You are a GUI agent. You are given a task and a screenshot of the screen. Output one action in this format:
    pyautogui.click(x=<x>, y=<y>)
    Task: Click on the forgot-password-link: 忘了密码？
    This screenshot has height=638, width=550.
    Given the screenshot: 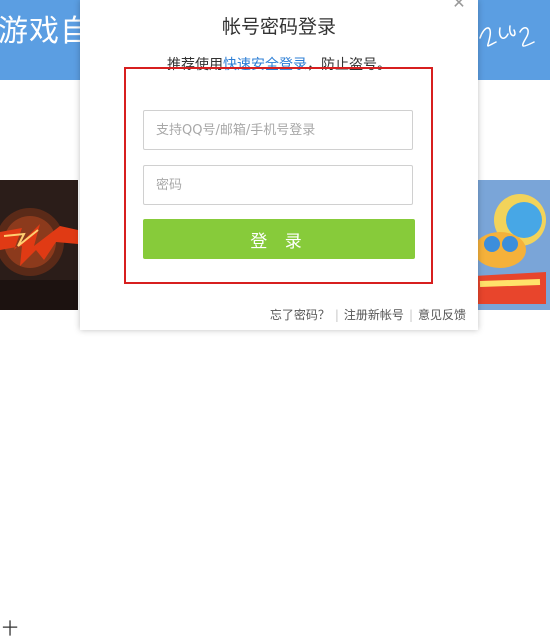 What is the action you would take?
    pyautogui.click(x=300, y=315)
    